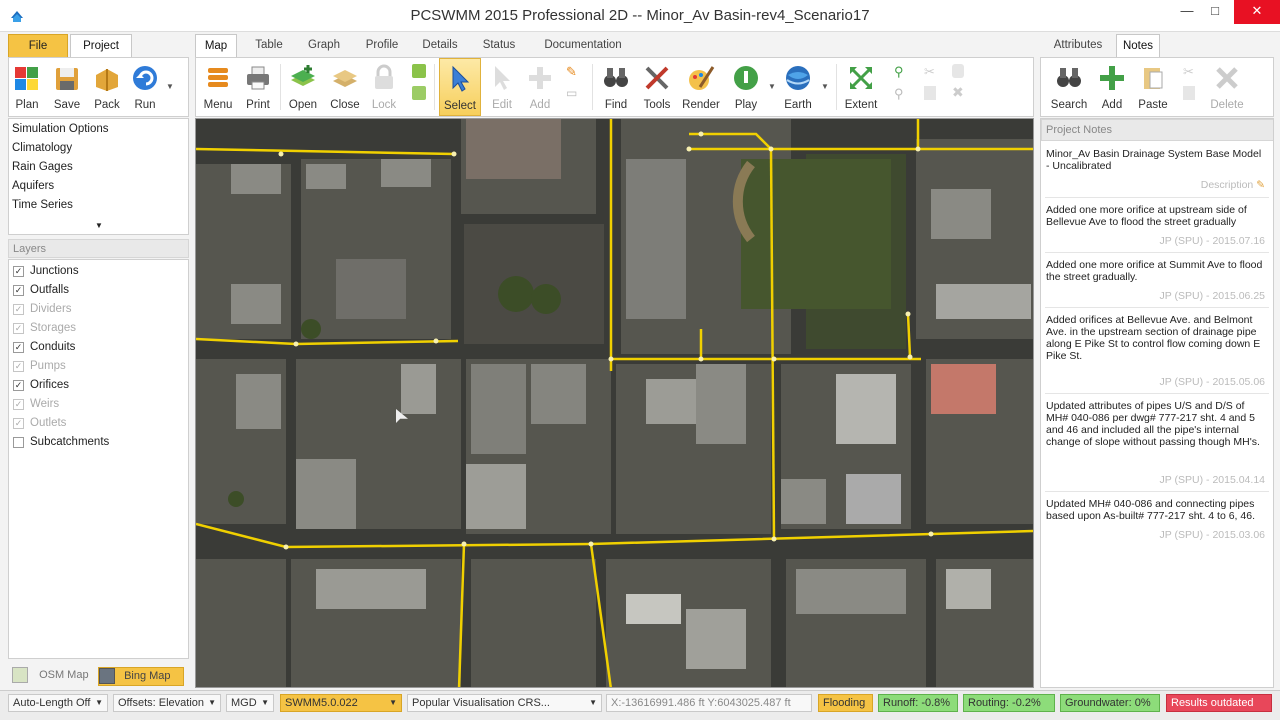  Describe the element at coordinates (145, 87) in the screenshot. I see `run-button: Run` at that location.